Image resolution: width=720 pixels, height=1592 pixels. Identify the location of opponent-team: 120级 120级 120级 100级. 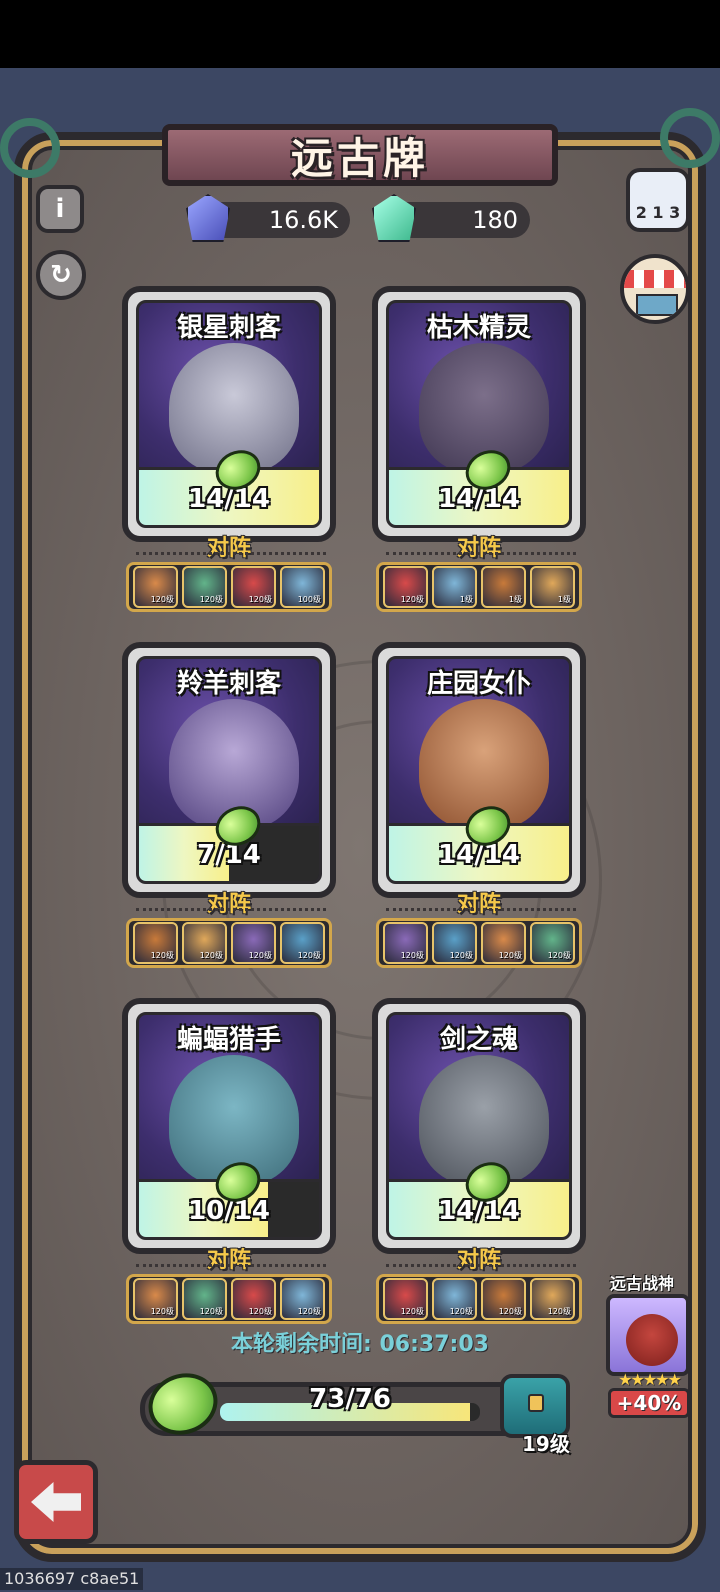
(229, 587).